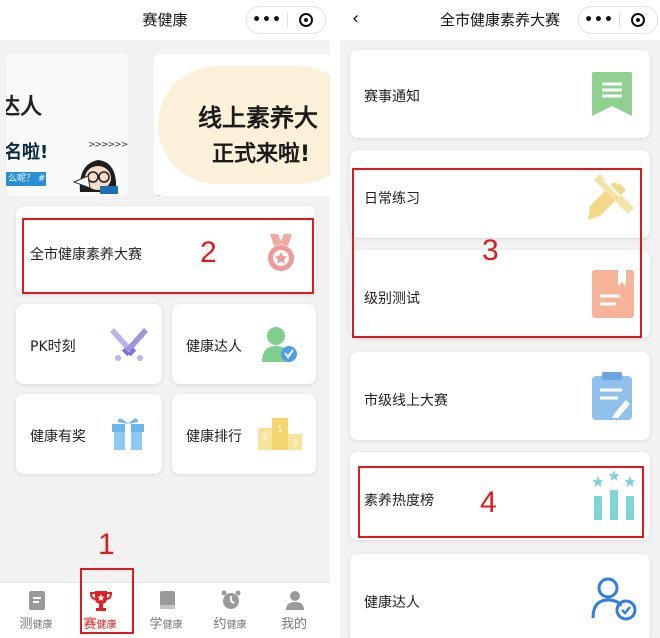 The image size is (660, 638). Describe the element at coordinates (295, 600) in the screenshot. I see `person-icon` at that location.